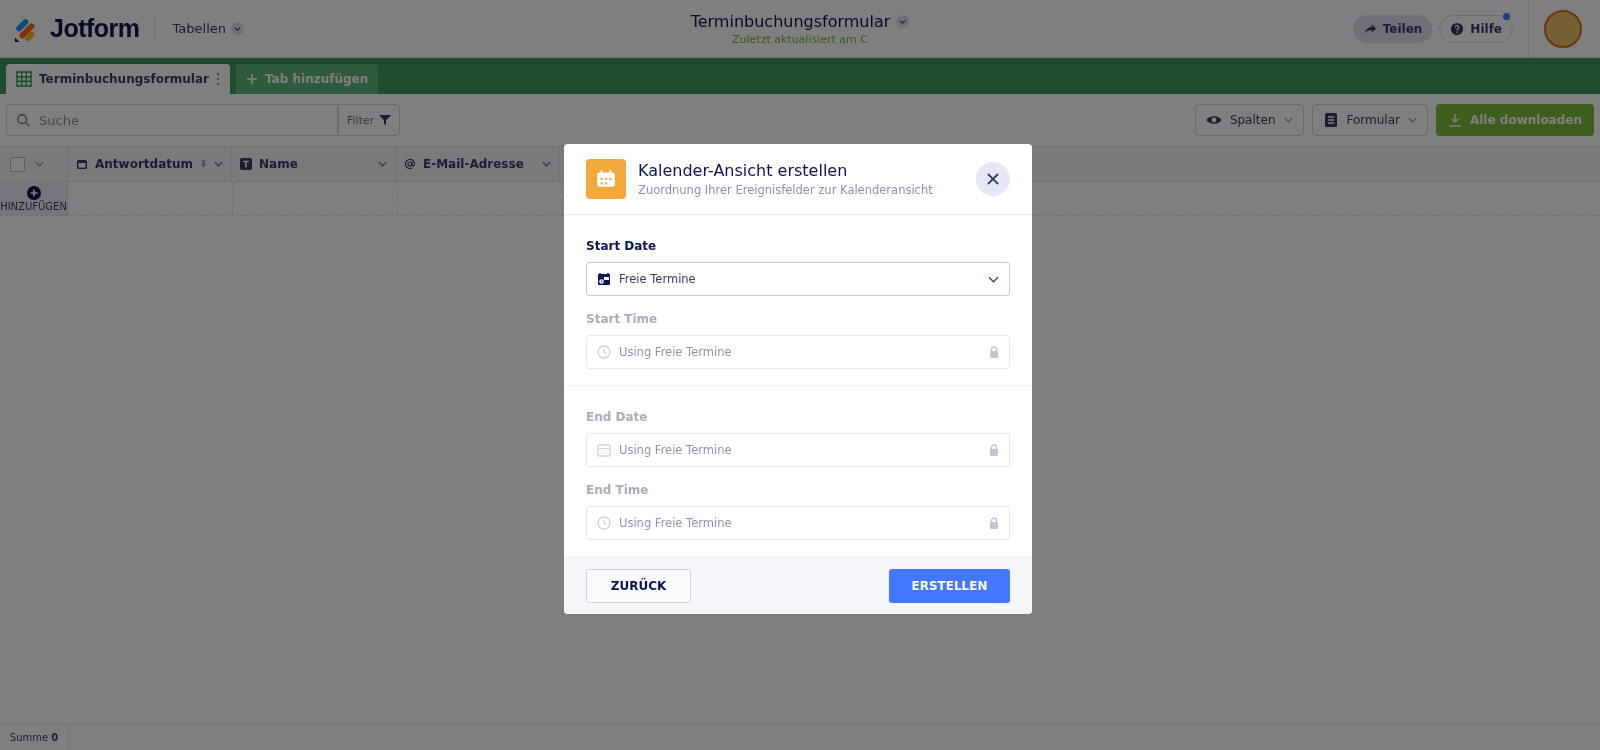 This screenshot has width=1600, height=750. I want to click on close-icon, so click(993, 179).